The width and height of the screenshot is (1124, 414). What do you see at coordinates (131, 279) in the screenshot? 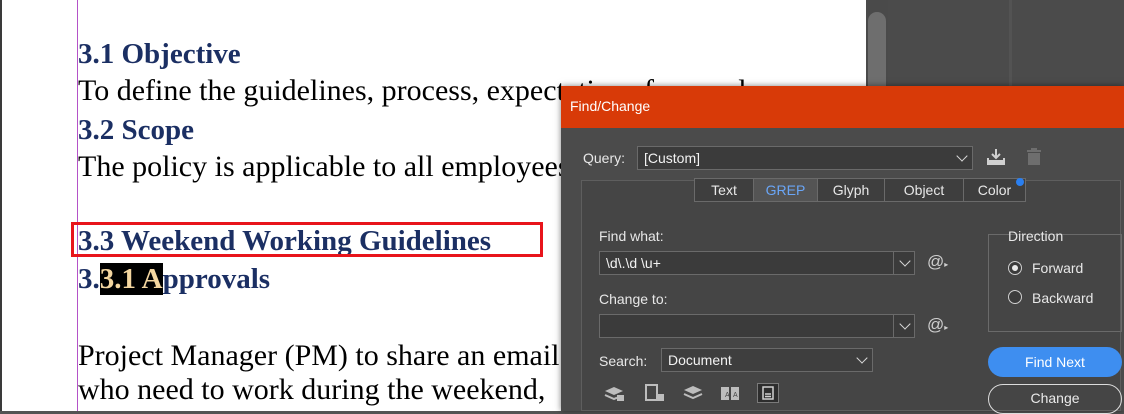
I see `selected-text: 3.1 A` at bounding box center [131, 279].